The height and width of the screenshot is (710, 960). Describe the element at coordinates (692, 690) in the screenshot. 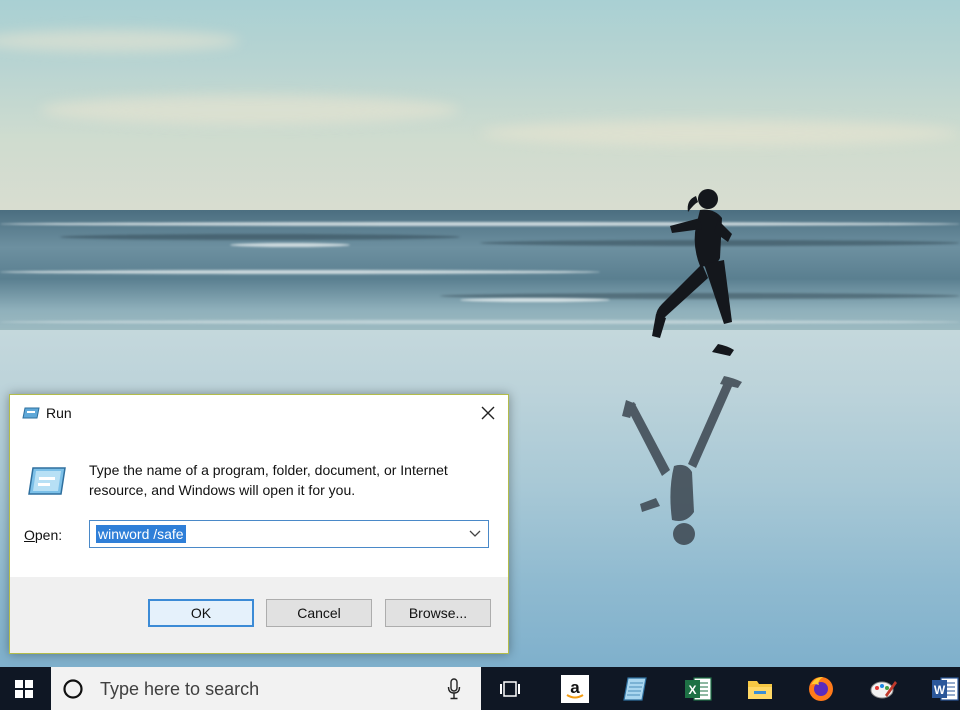

I see `svg-text: X` at that location.